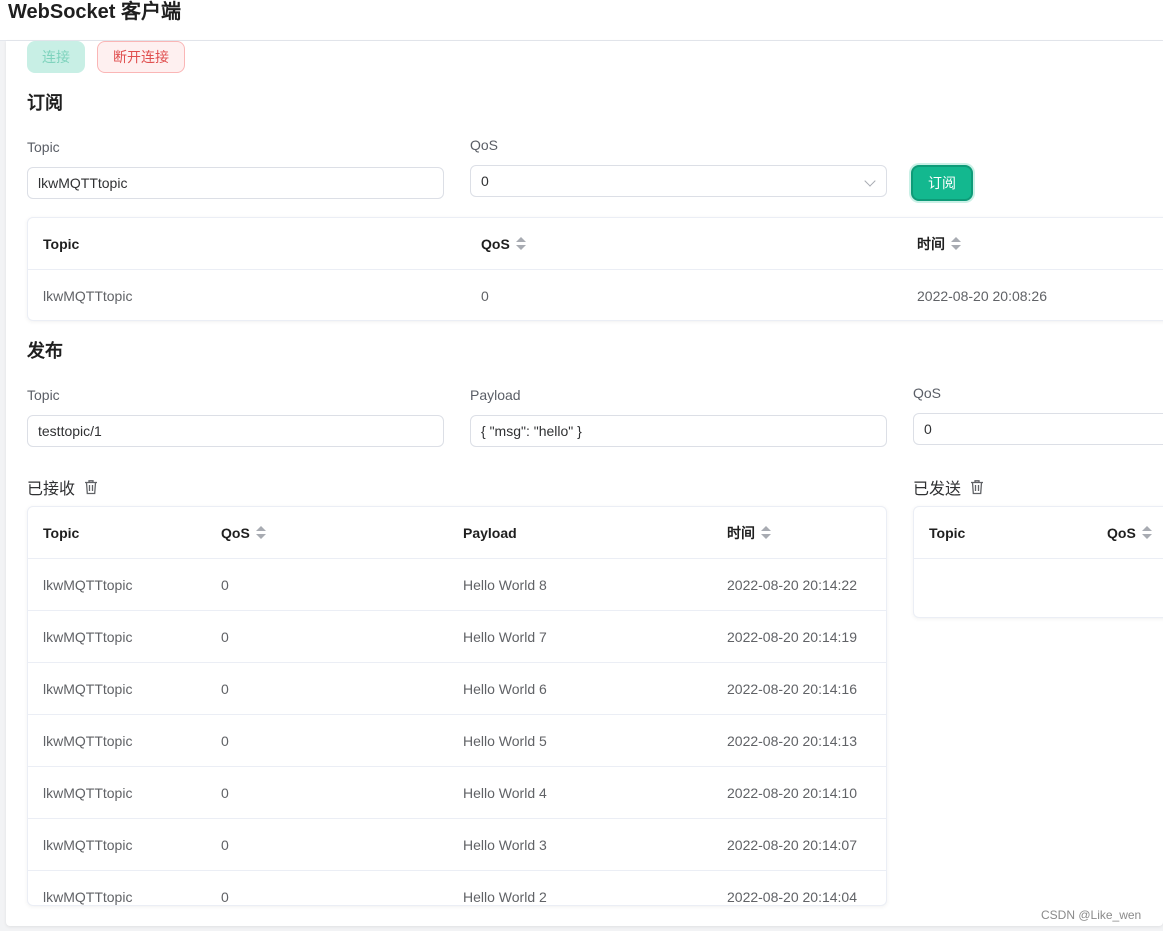 Image resolution: width=1163 pixels, height=931 pixels. I want to click on app-title: WebSocket 客户端, so click(94, 12).